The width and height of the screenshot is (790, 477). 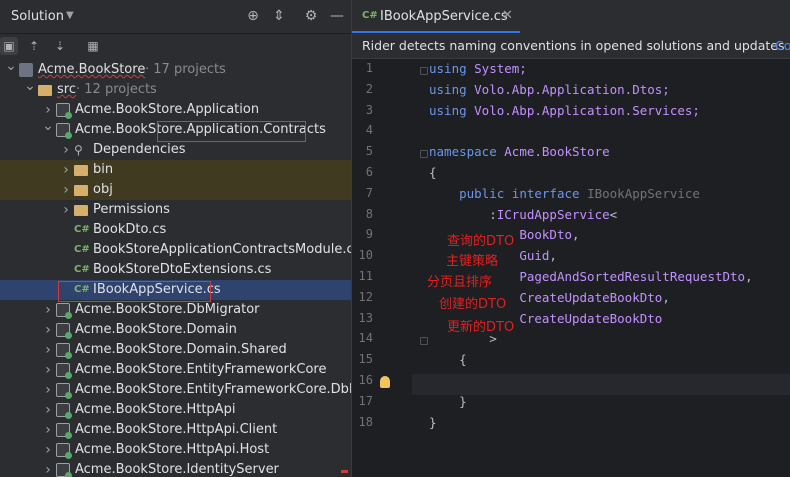 I want to click on banner-link: Co, so click(x=782, y=45).